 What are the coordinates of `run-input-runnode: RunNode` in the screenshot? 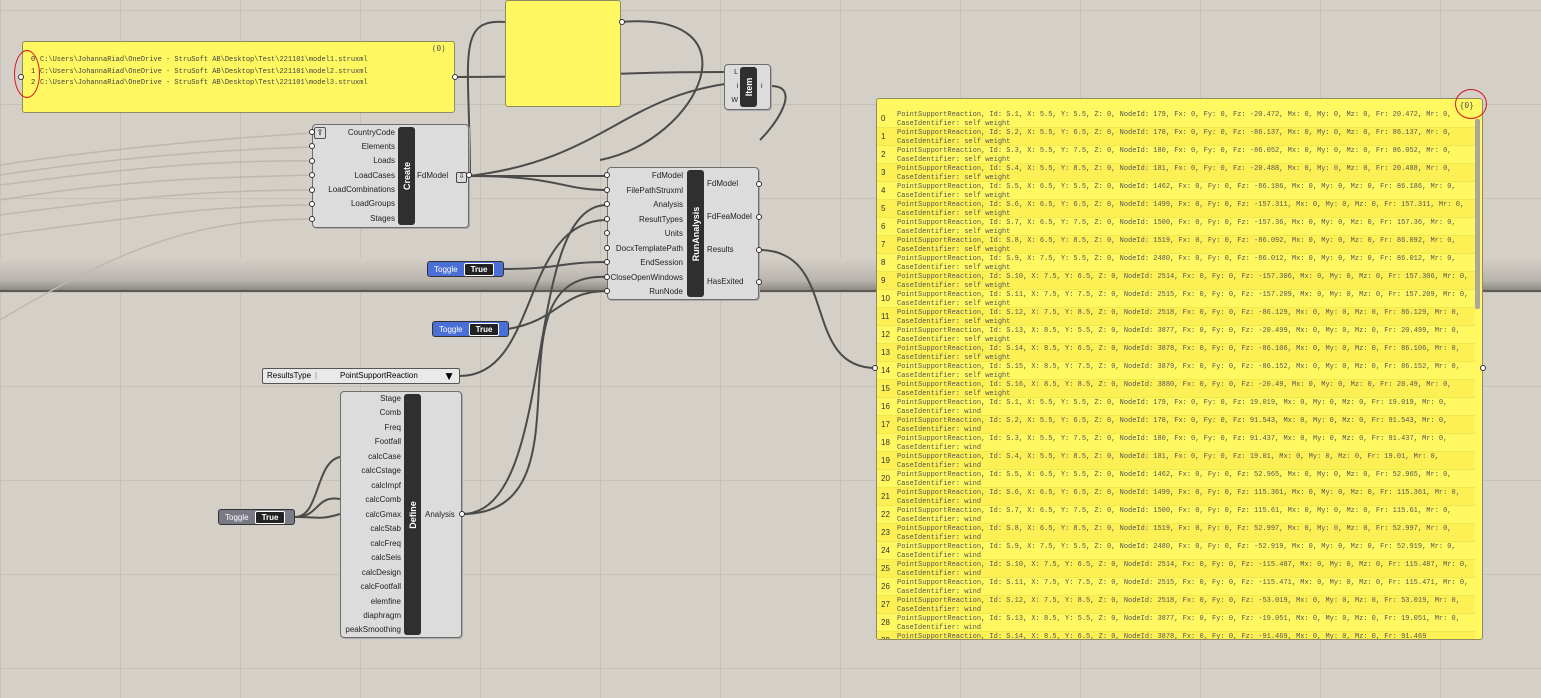 It's located at (645, 292).